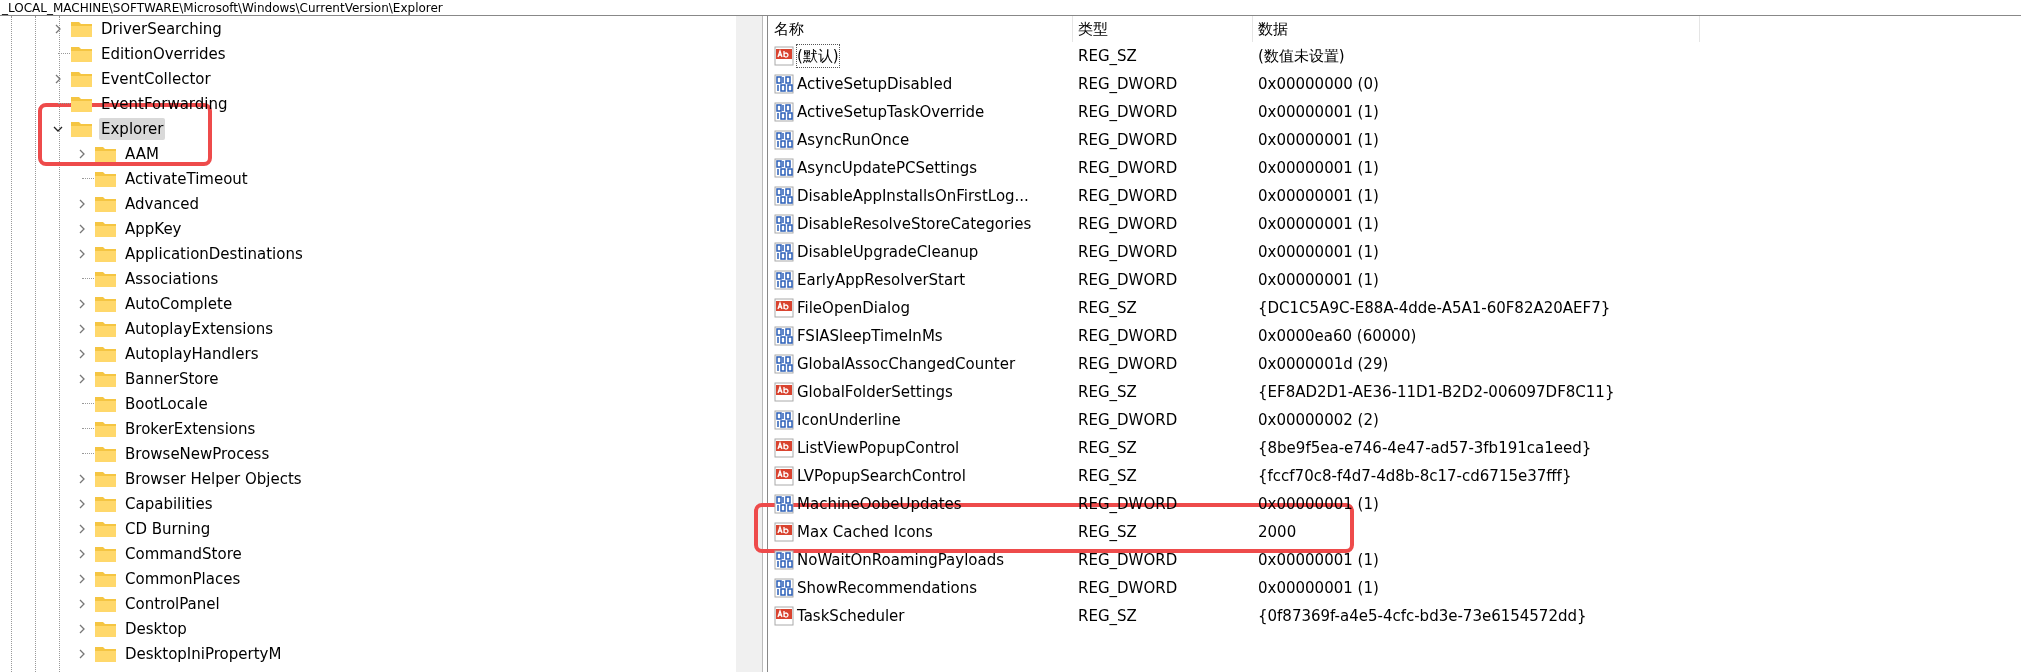 The width and height of the screenshot is (2021, 672). Describe the element at coordinates (914, 224) in the screenshot. I see `value-name: DisableResolveStoreCategories` at that location.